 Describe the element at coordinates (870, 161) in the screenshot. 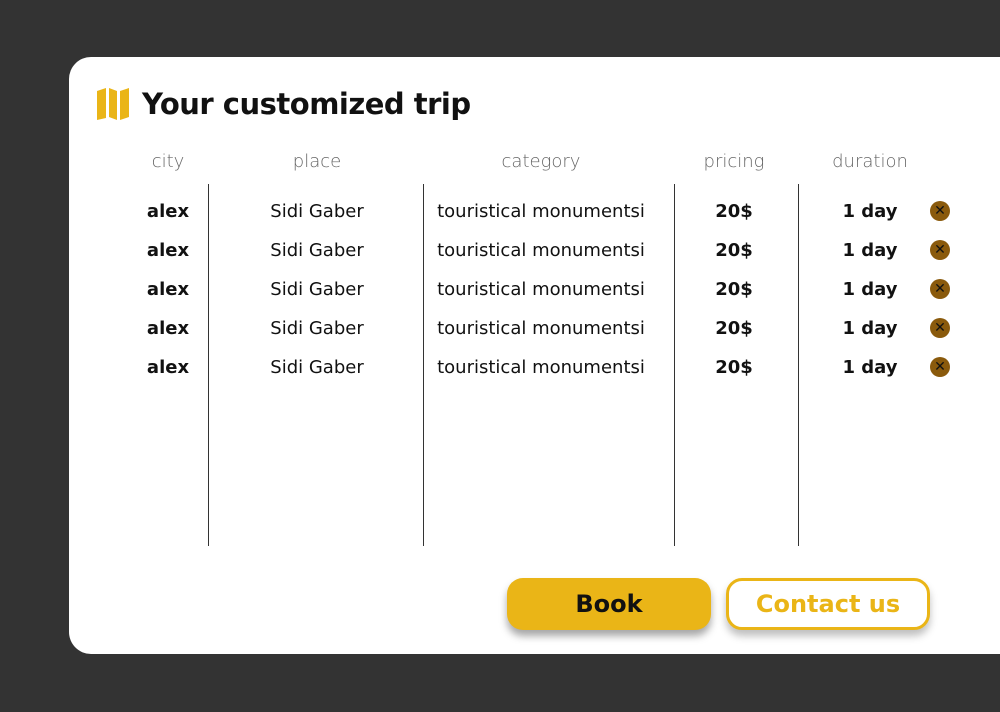

I see `column-header-duration: duration` at that location.